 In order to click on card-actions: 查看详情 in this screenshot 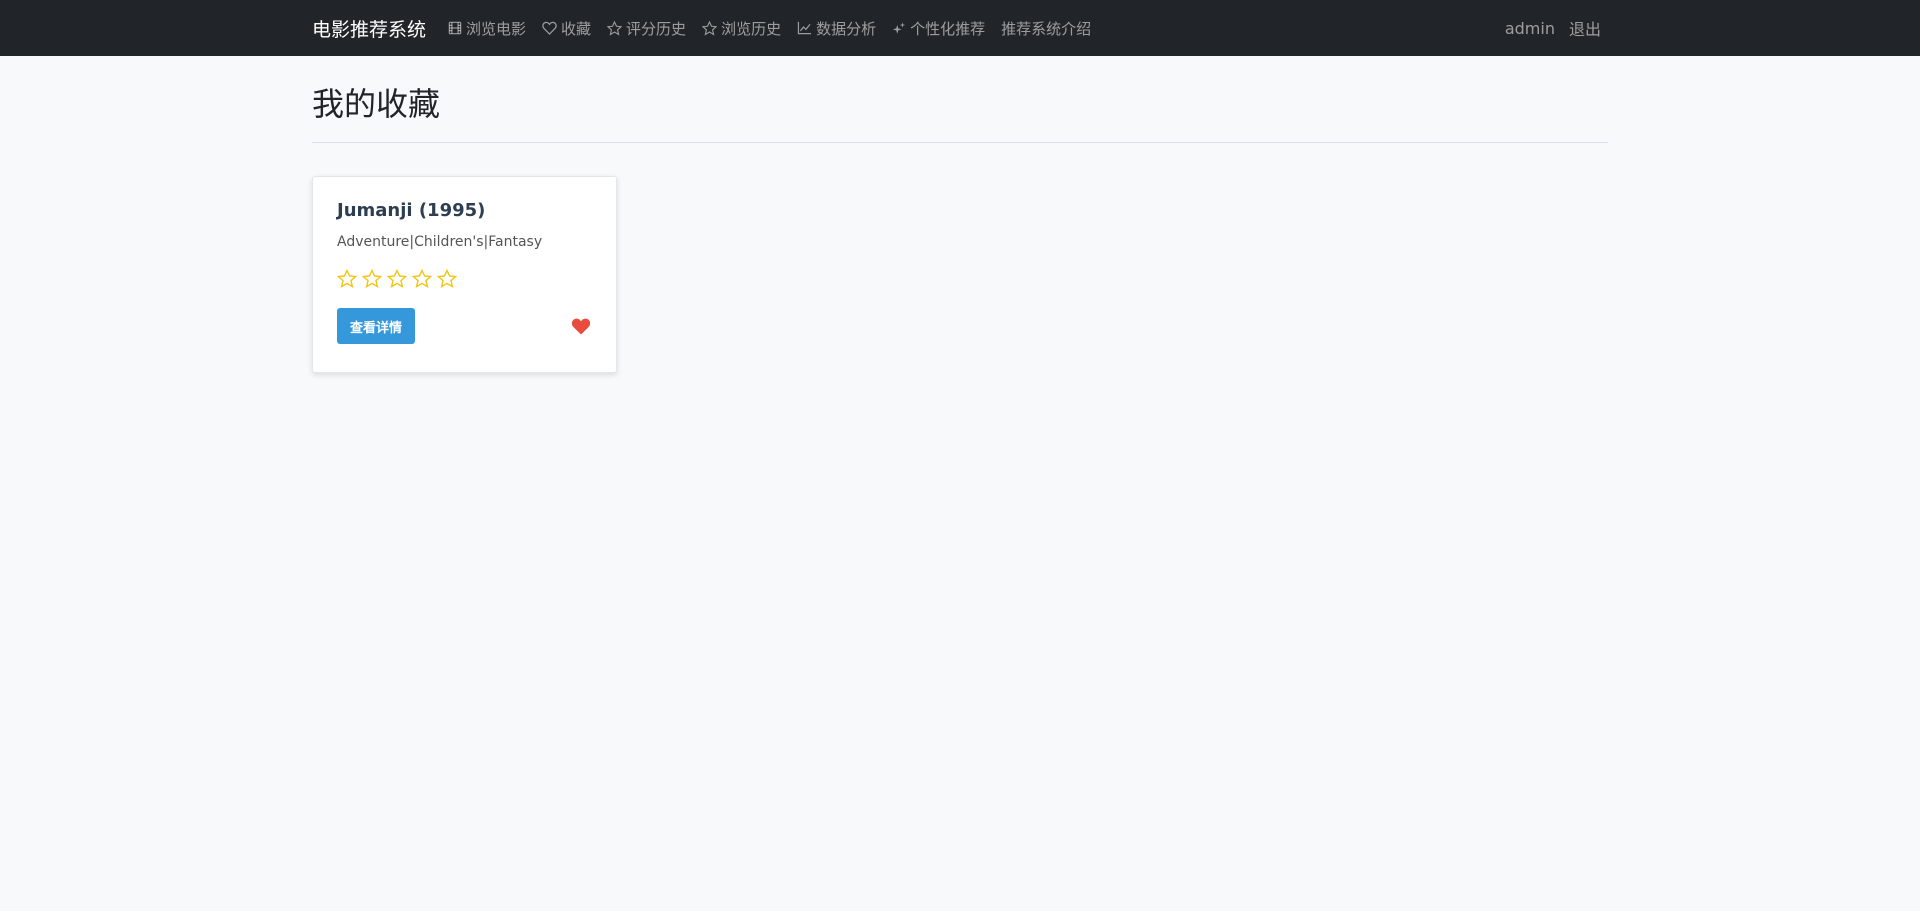, I will do `click(464, 326)`.